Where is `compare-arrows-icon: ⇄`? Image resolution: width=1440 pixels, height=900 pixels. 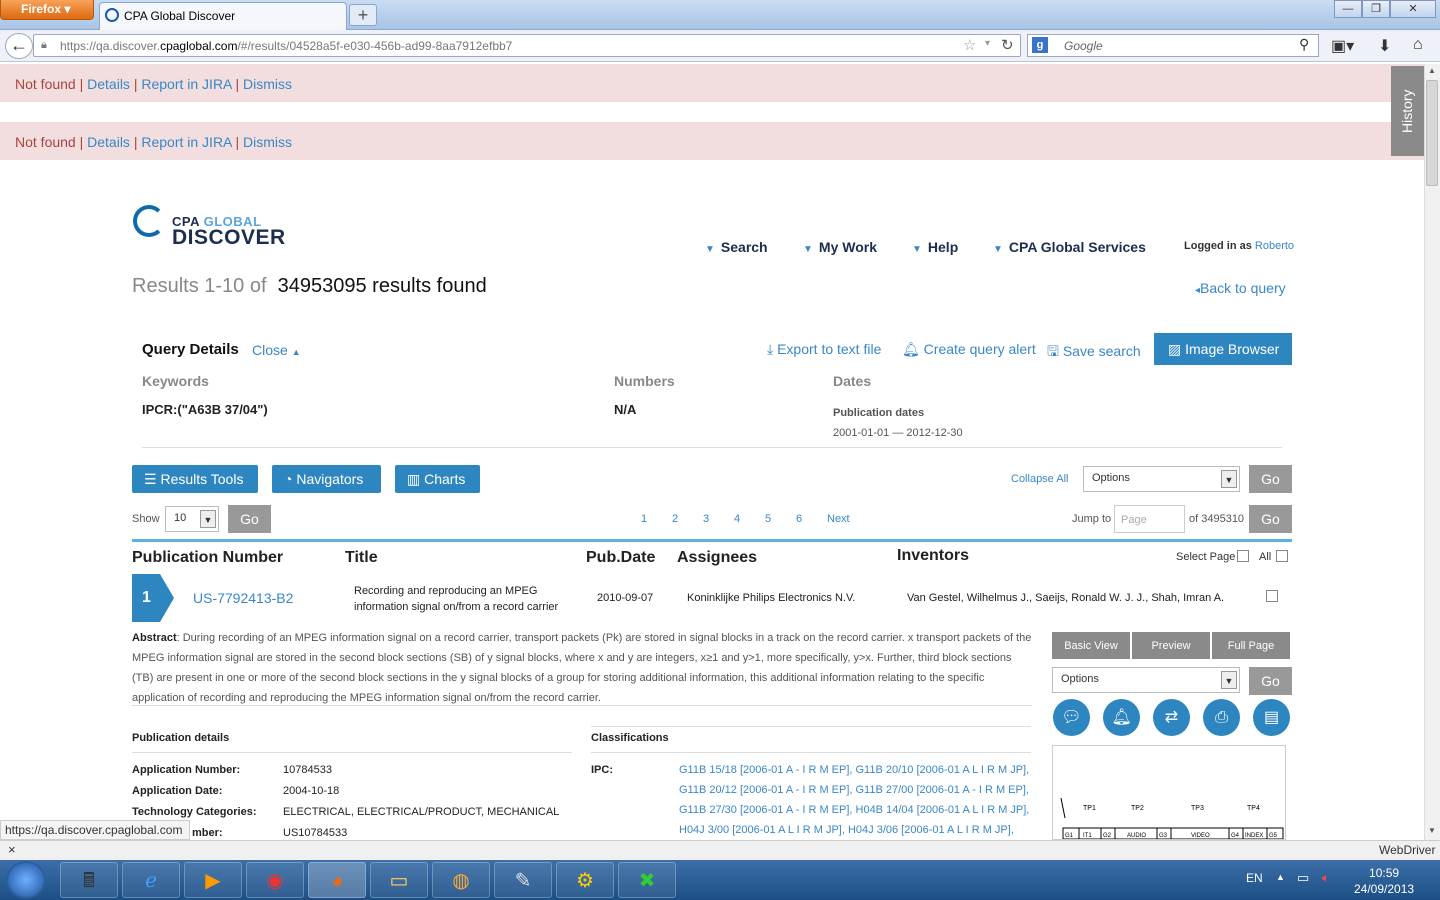 compare-arrows-icon: ⇄ is located at coordinates (1171, 717).